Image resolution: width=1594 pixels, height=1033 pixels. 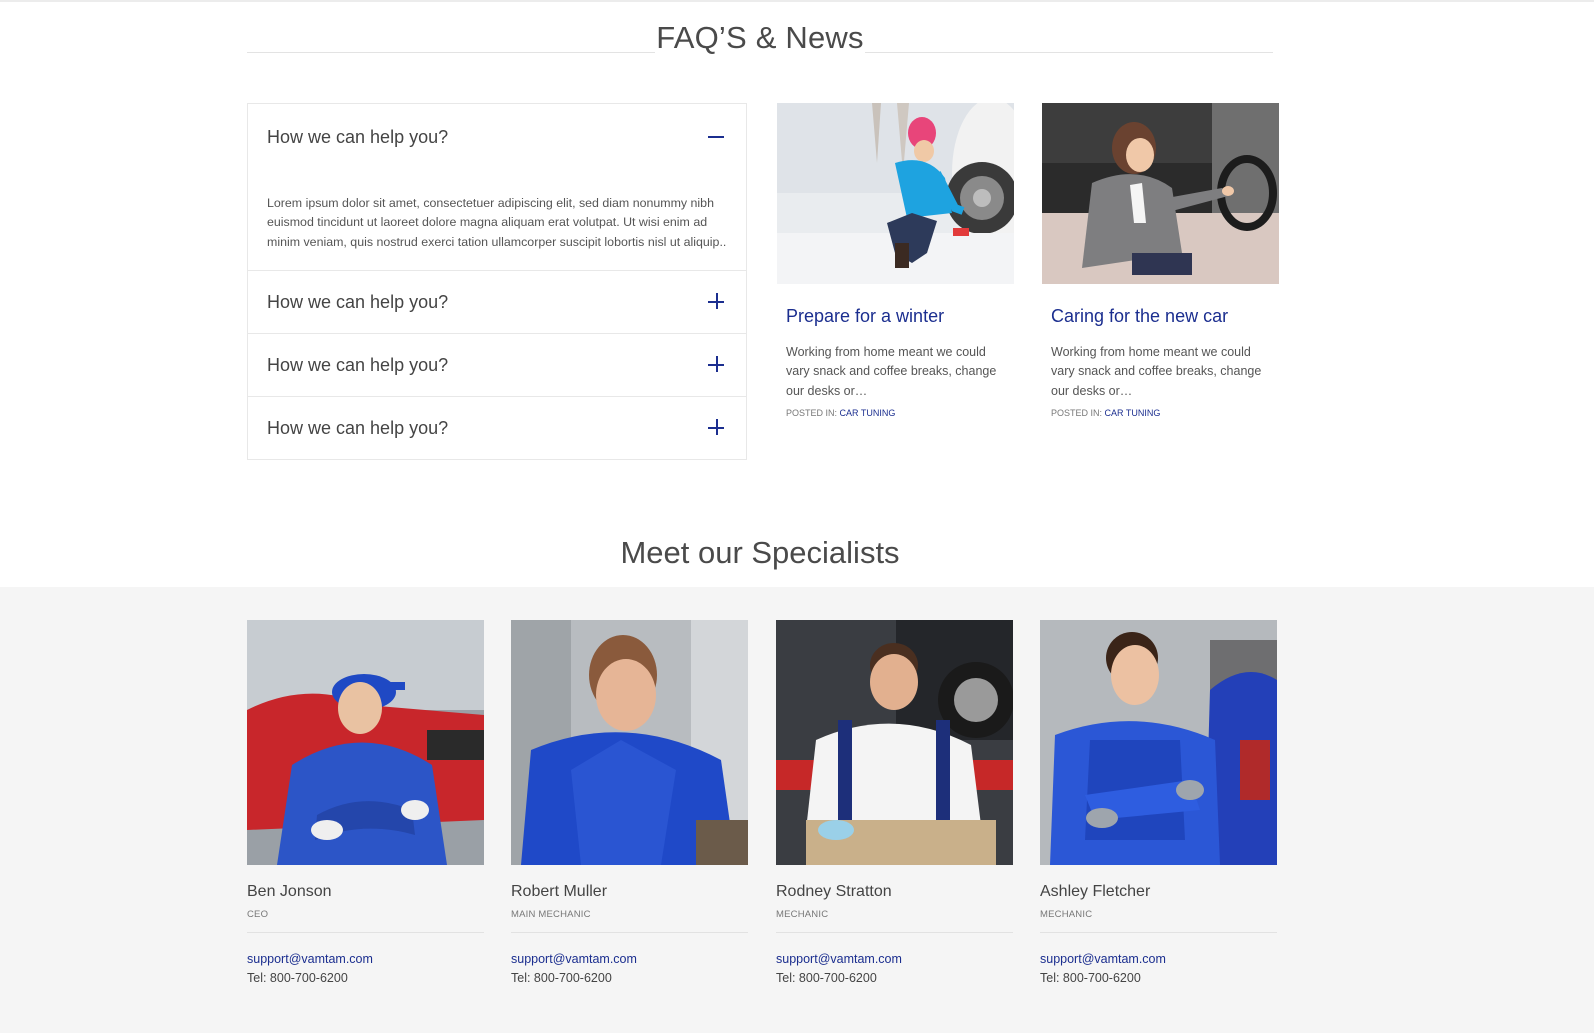 I want to click on minus-icon, so click(x=716, y=136).